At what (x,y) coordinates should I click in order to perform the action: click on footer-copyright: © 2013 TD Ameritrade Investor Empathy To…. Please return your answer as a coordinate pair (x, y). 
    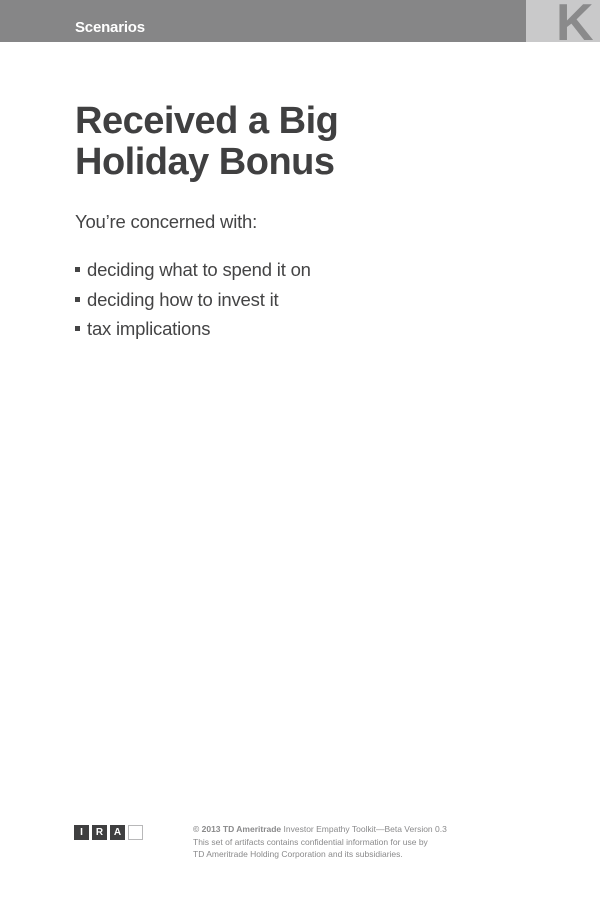
    Looking at the image, I should click on (363, 842).